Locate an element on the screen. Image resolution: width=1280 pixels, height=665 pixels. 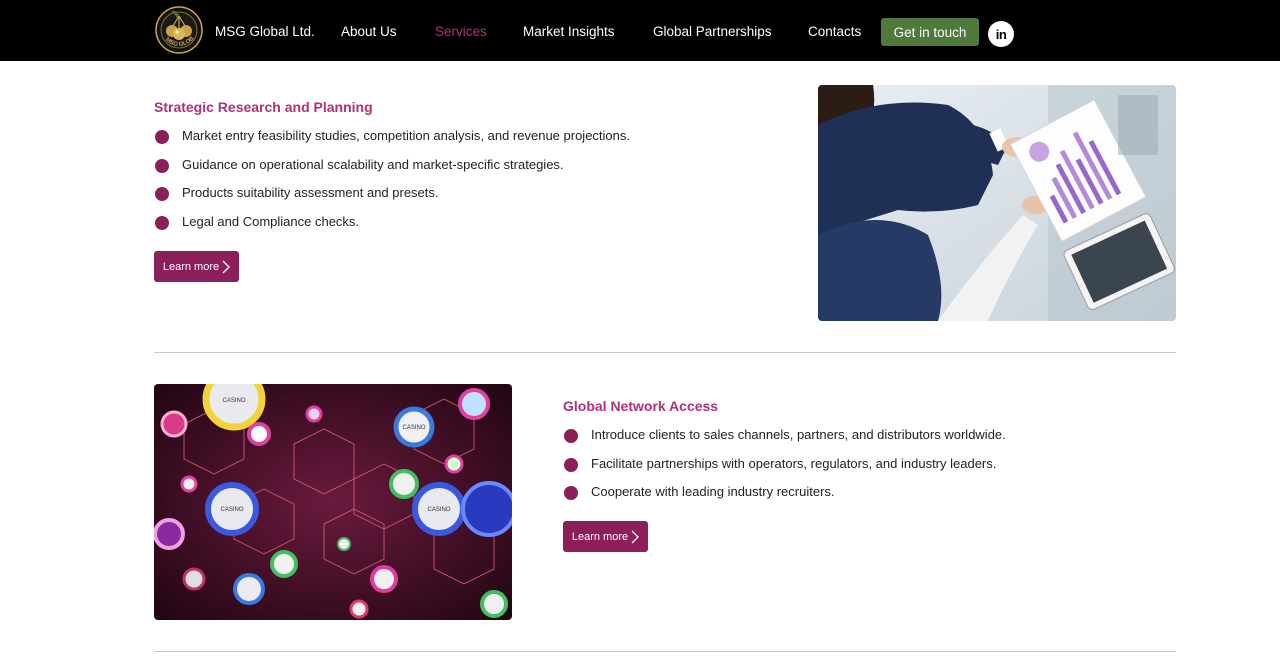
brand-name: MSG Global Ltd. is located at coordinates (265, 31).